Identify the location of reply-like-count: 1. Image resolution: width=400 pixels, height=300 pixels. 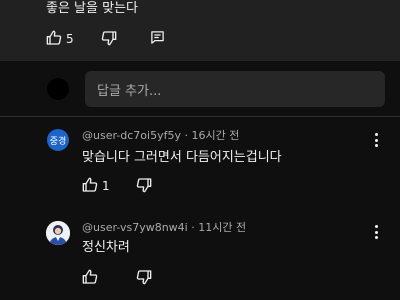
(106, 186).